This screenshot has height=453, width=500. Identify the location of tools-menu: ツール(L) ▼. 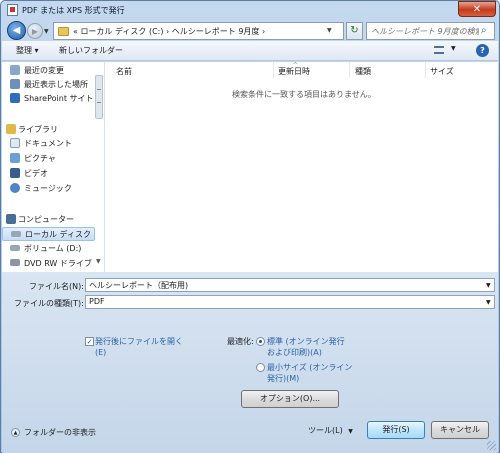
(330, 430).